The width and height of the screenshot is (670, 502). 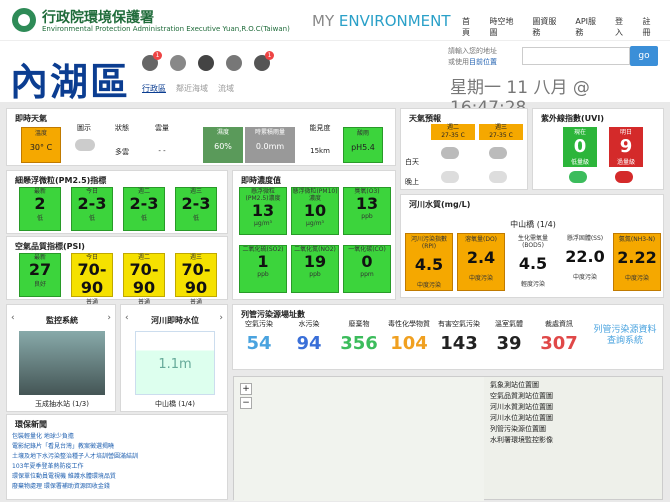 What do you see at coordinates (409, 324) in the screenshot?
I see `pollution-label: 毒性化學物質` at bounding box center [409, 324].